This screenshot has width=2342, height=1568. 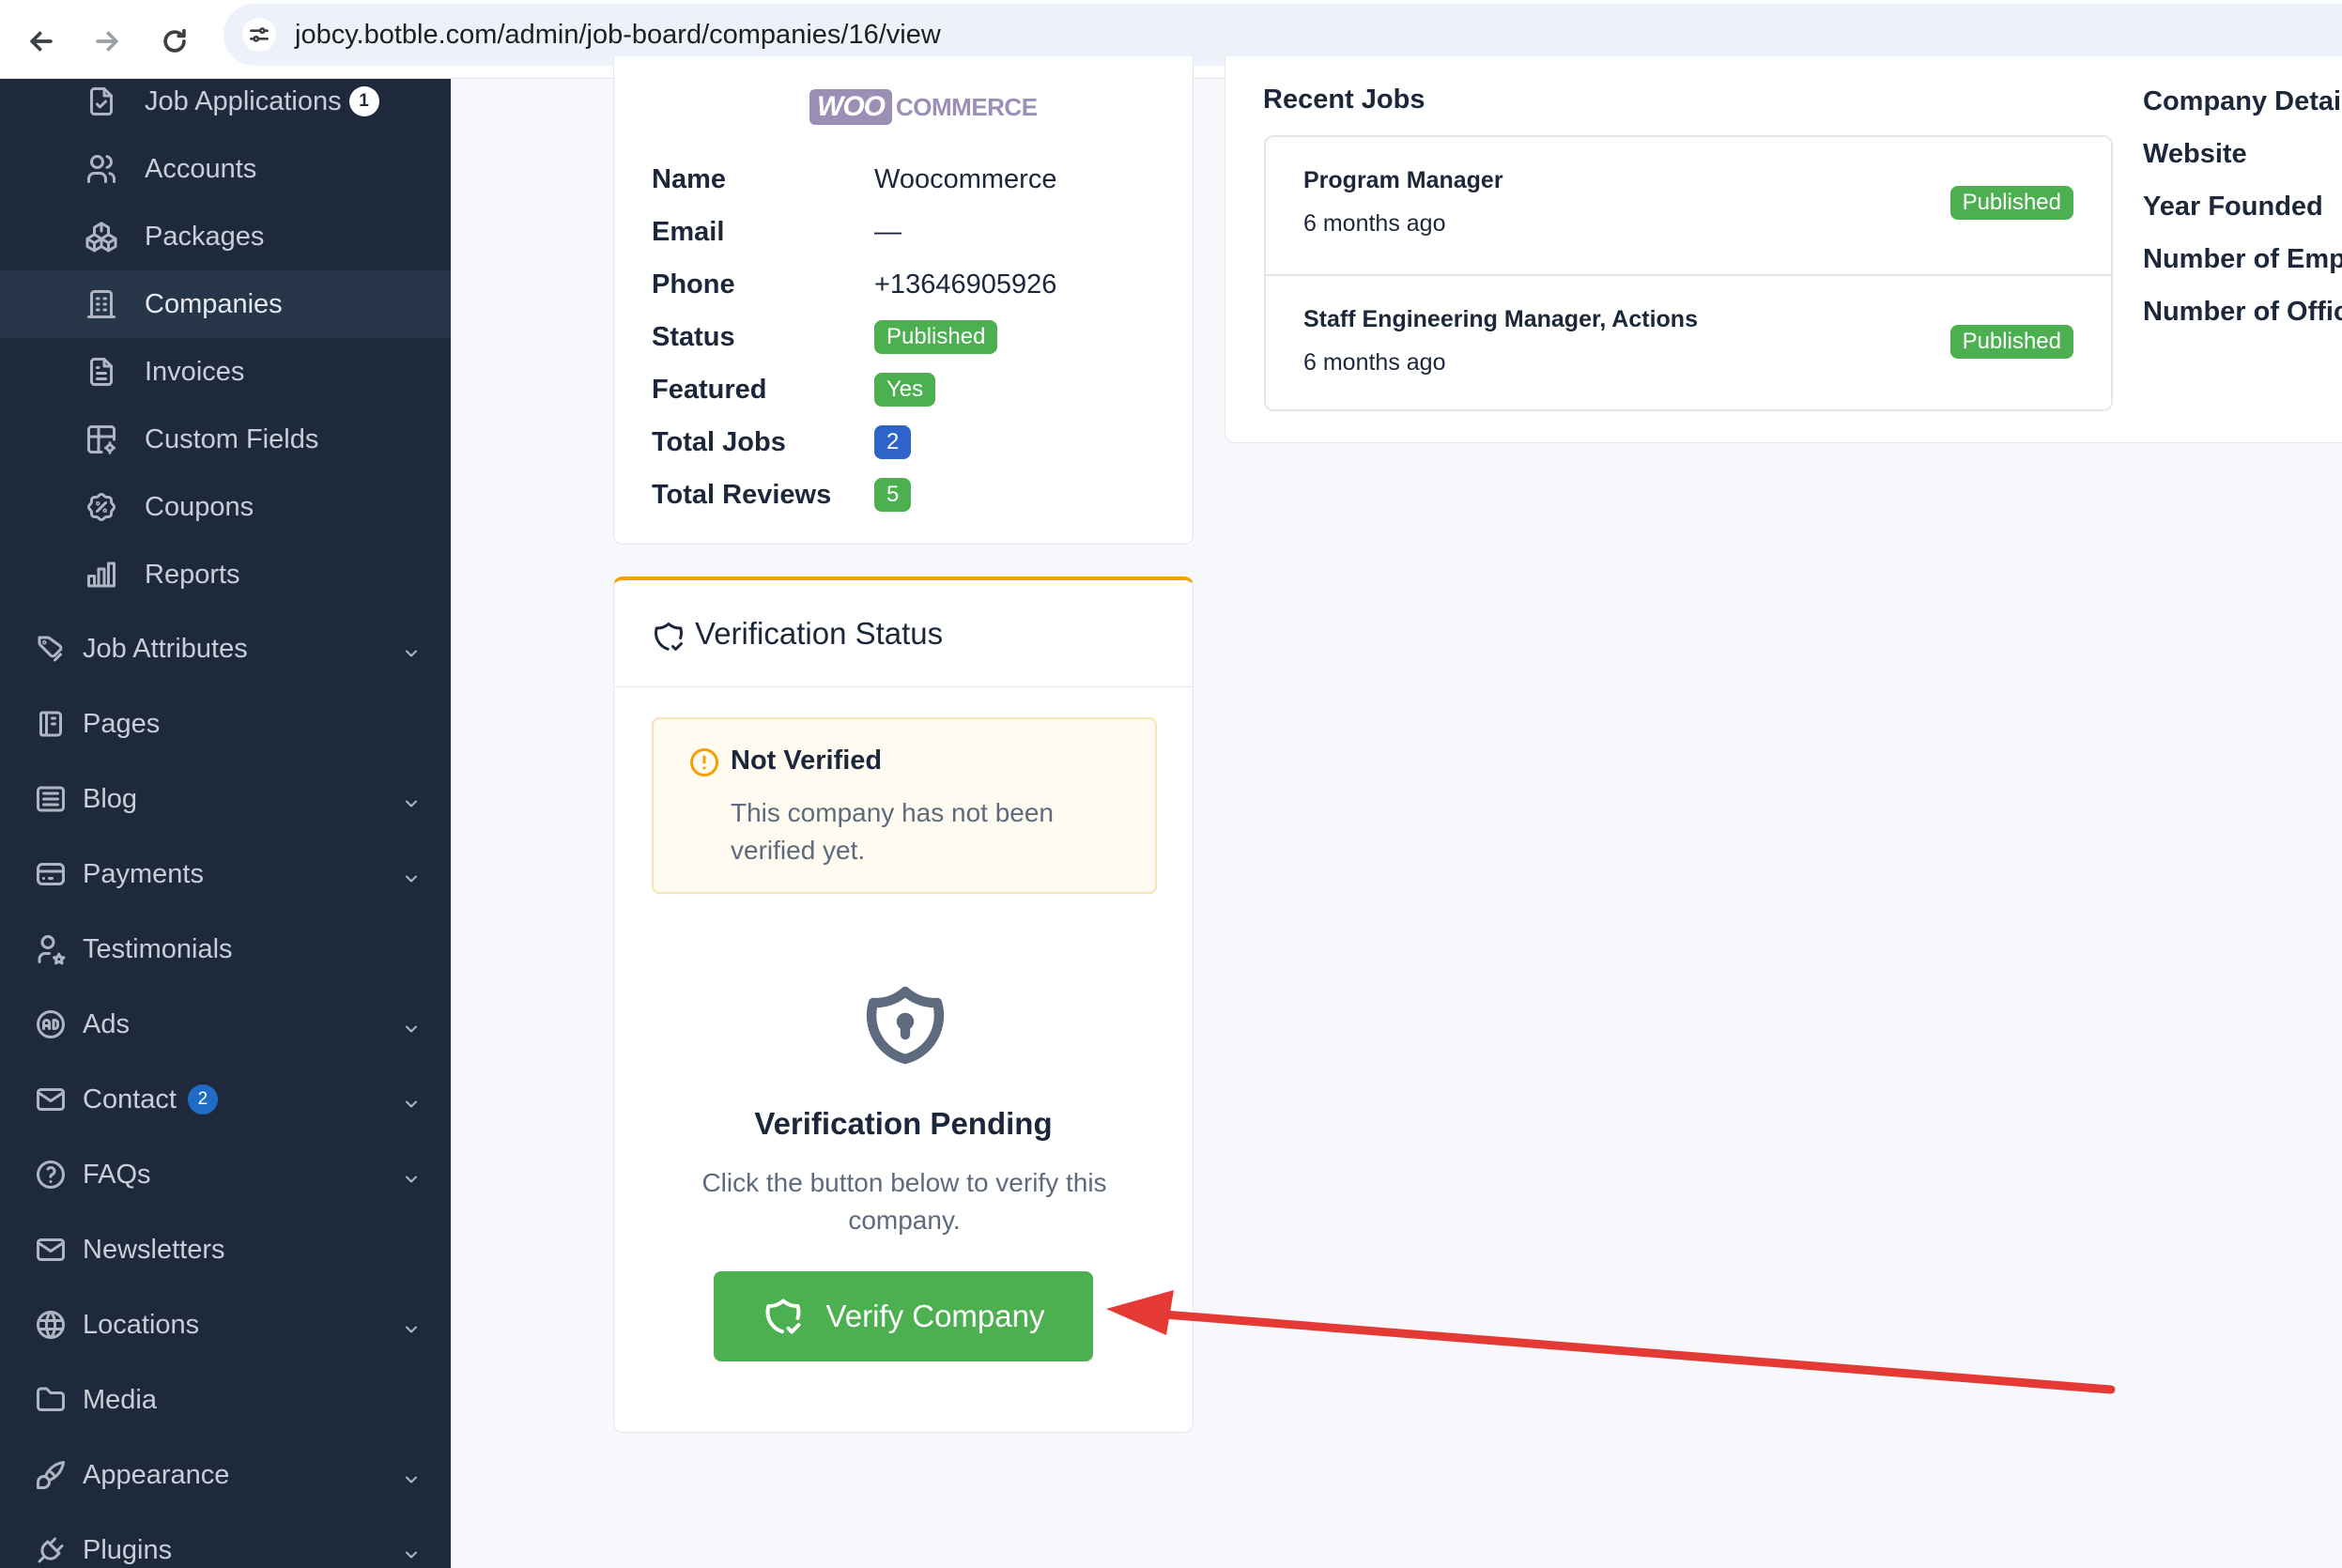 What do you see at coordinates (50, 1175) in the screenshot?
I see `help-circle-icon` at bounding box center [50, 1175].